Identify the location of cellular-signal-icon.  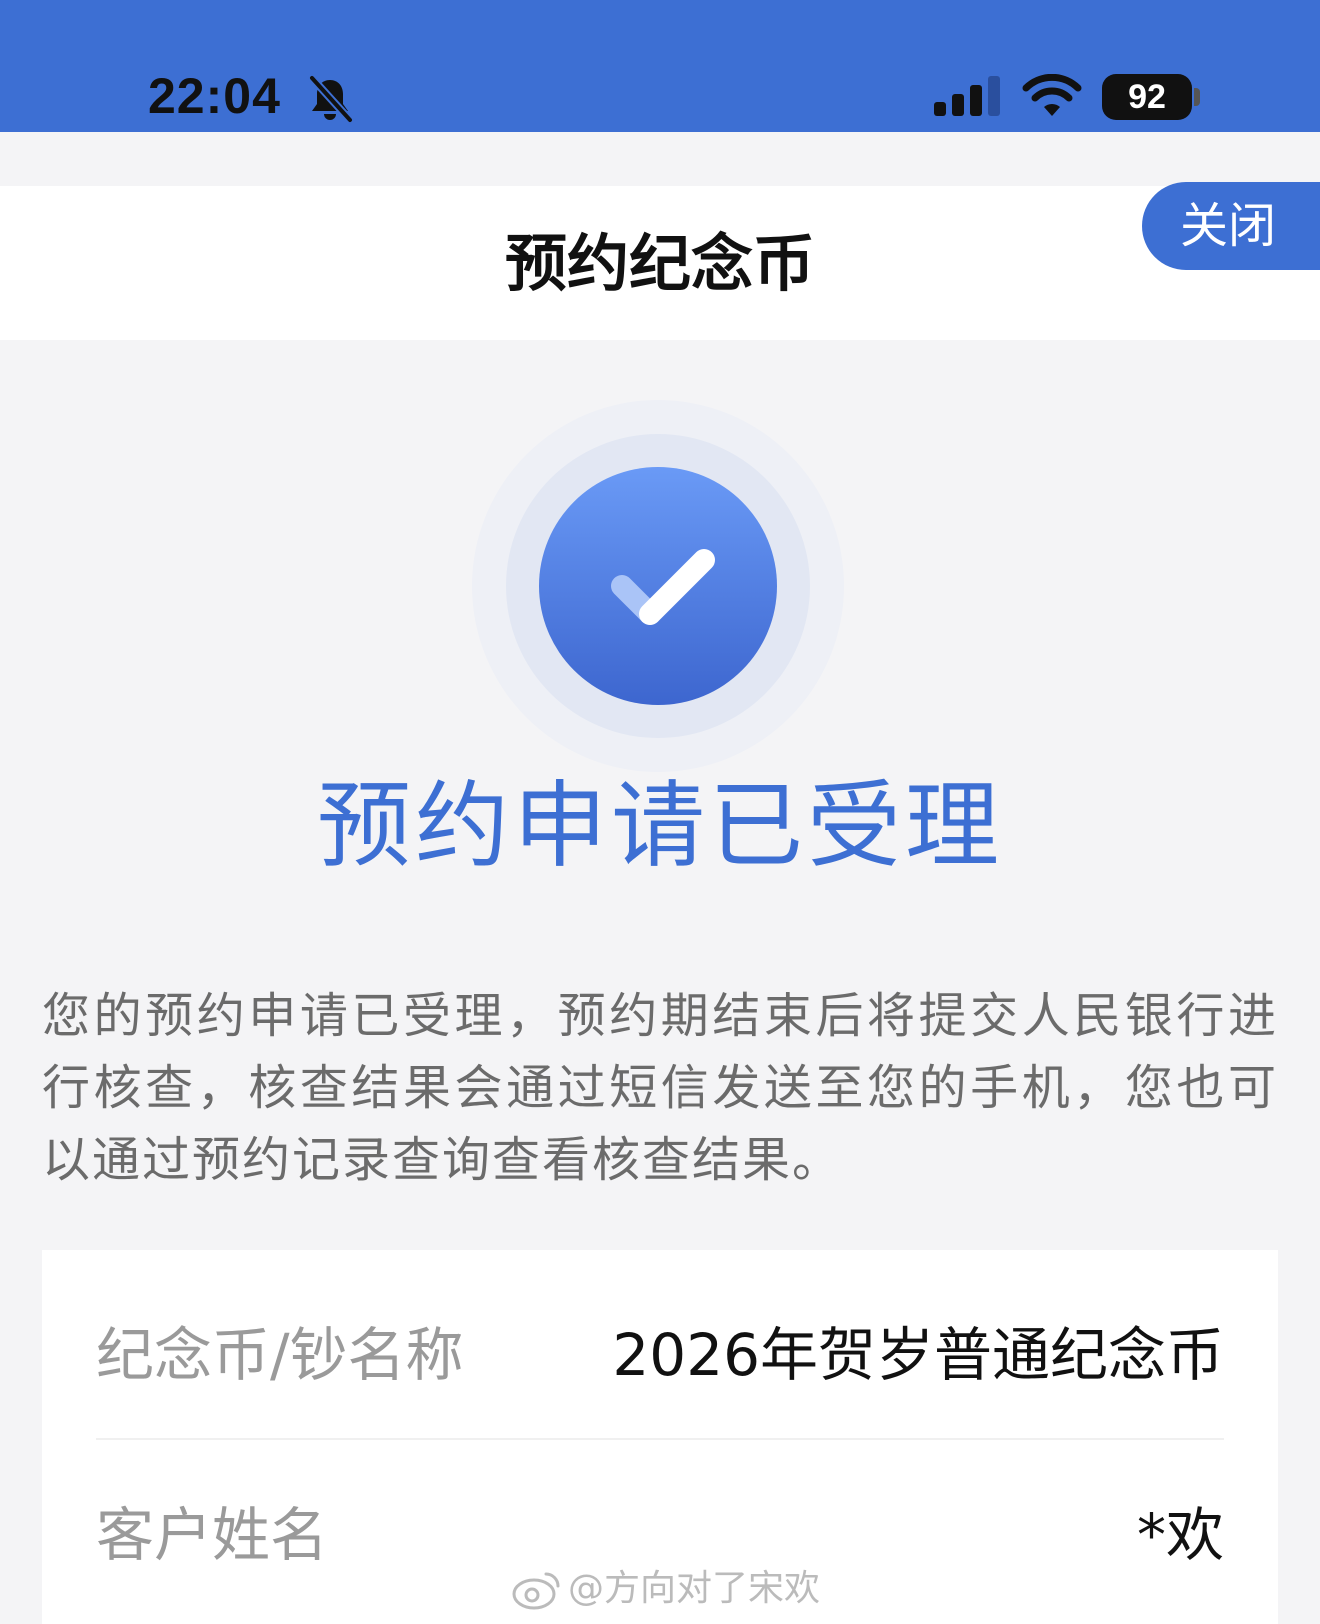
(967, 96).